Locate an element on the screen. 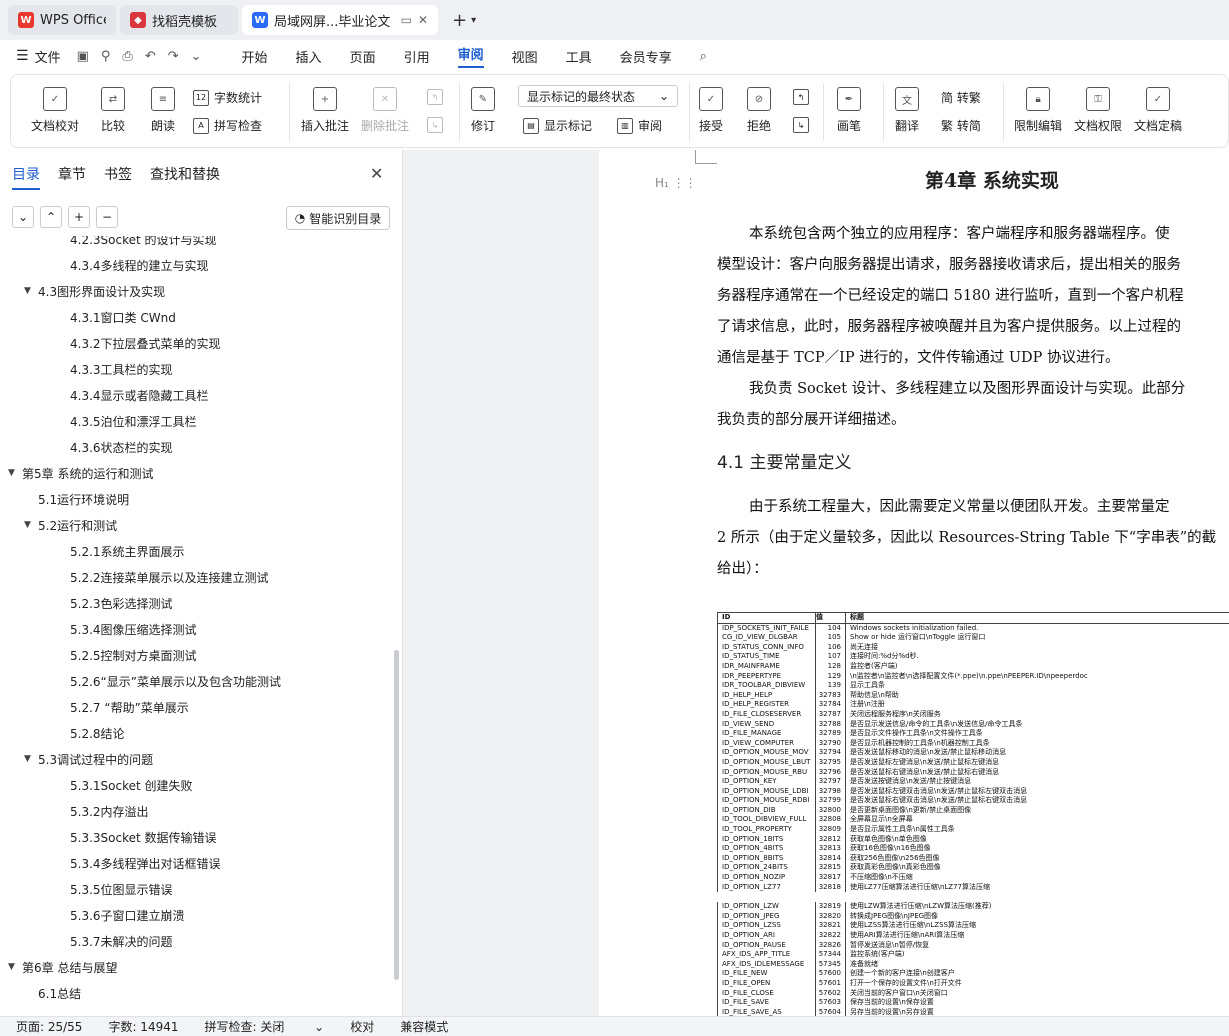  toc-item: 4.3.4多线程的建立与实现 is located at coordinates (139, 265).